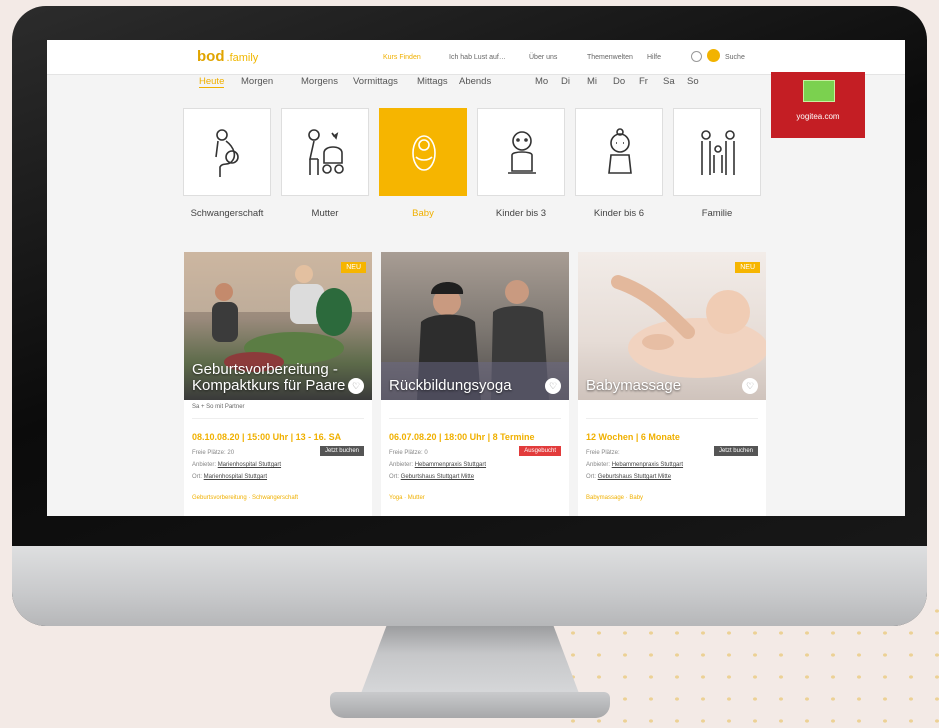 The width and height of the screenshot is (939, 728). Describe the element at coordinates (423, 213) in the screenshot. I see `category-label-baby: Baby` at that location.